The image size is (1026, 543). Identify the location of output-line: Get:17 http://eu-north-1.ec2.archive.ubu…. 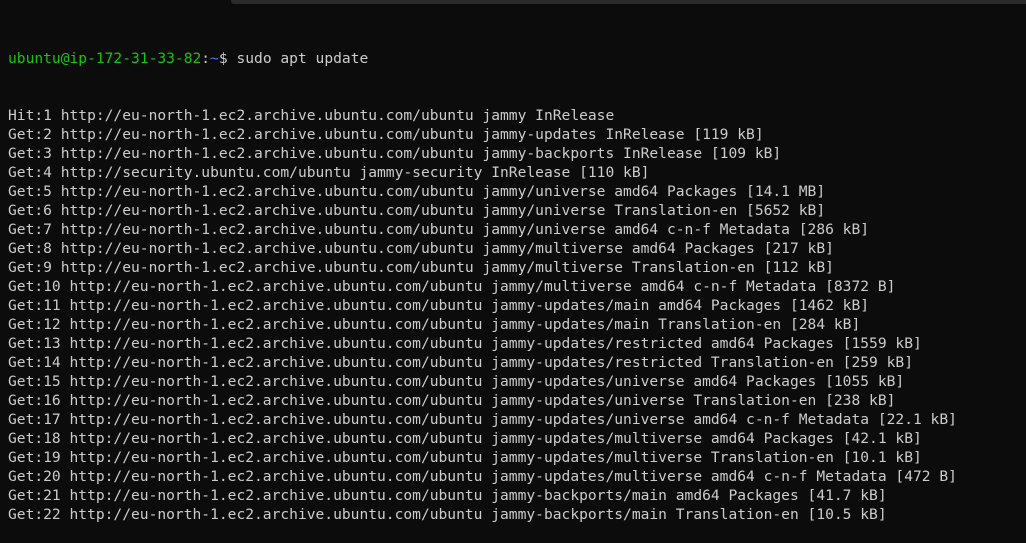
(482, 419).